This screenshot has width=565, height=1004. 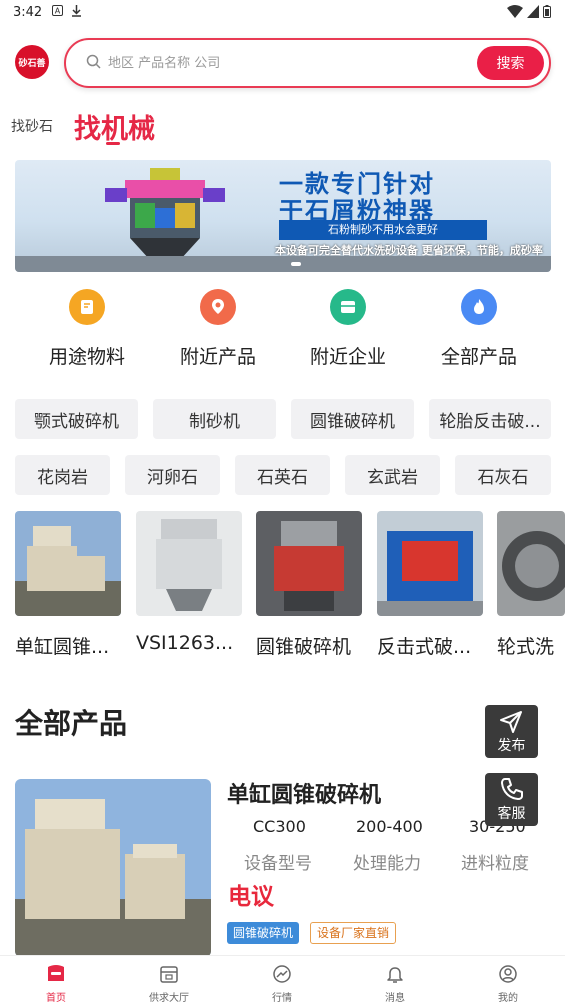 I want to click on status-time: 3:42, so click(x=28, y=12).